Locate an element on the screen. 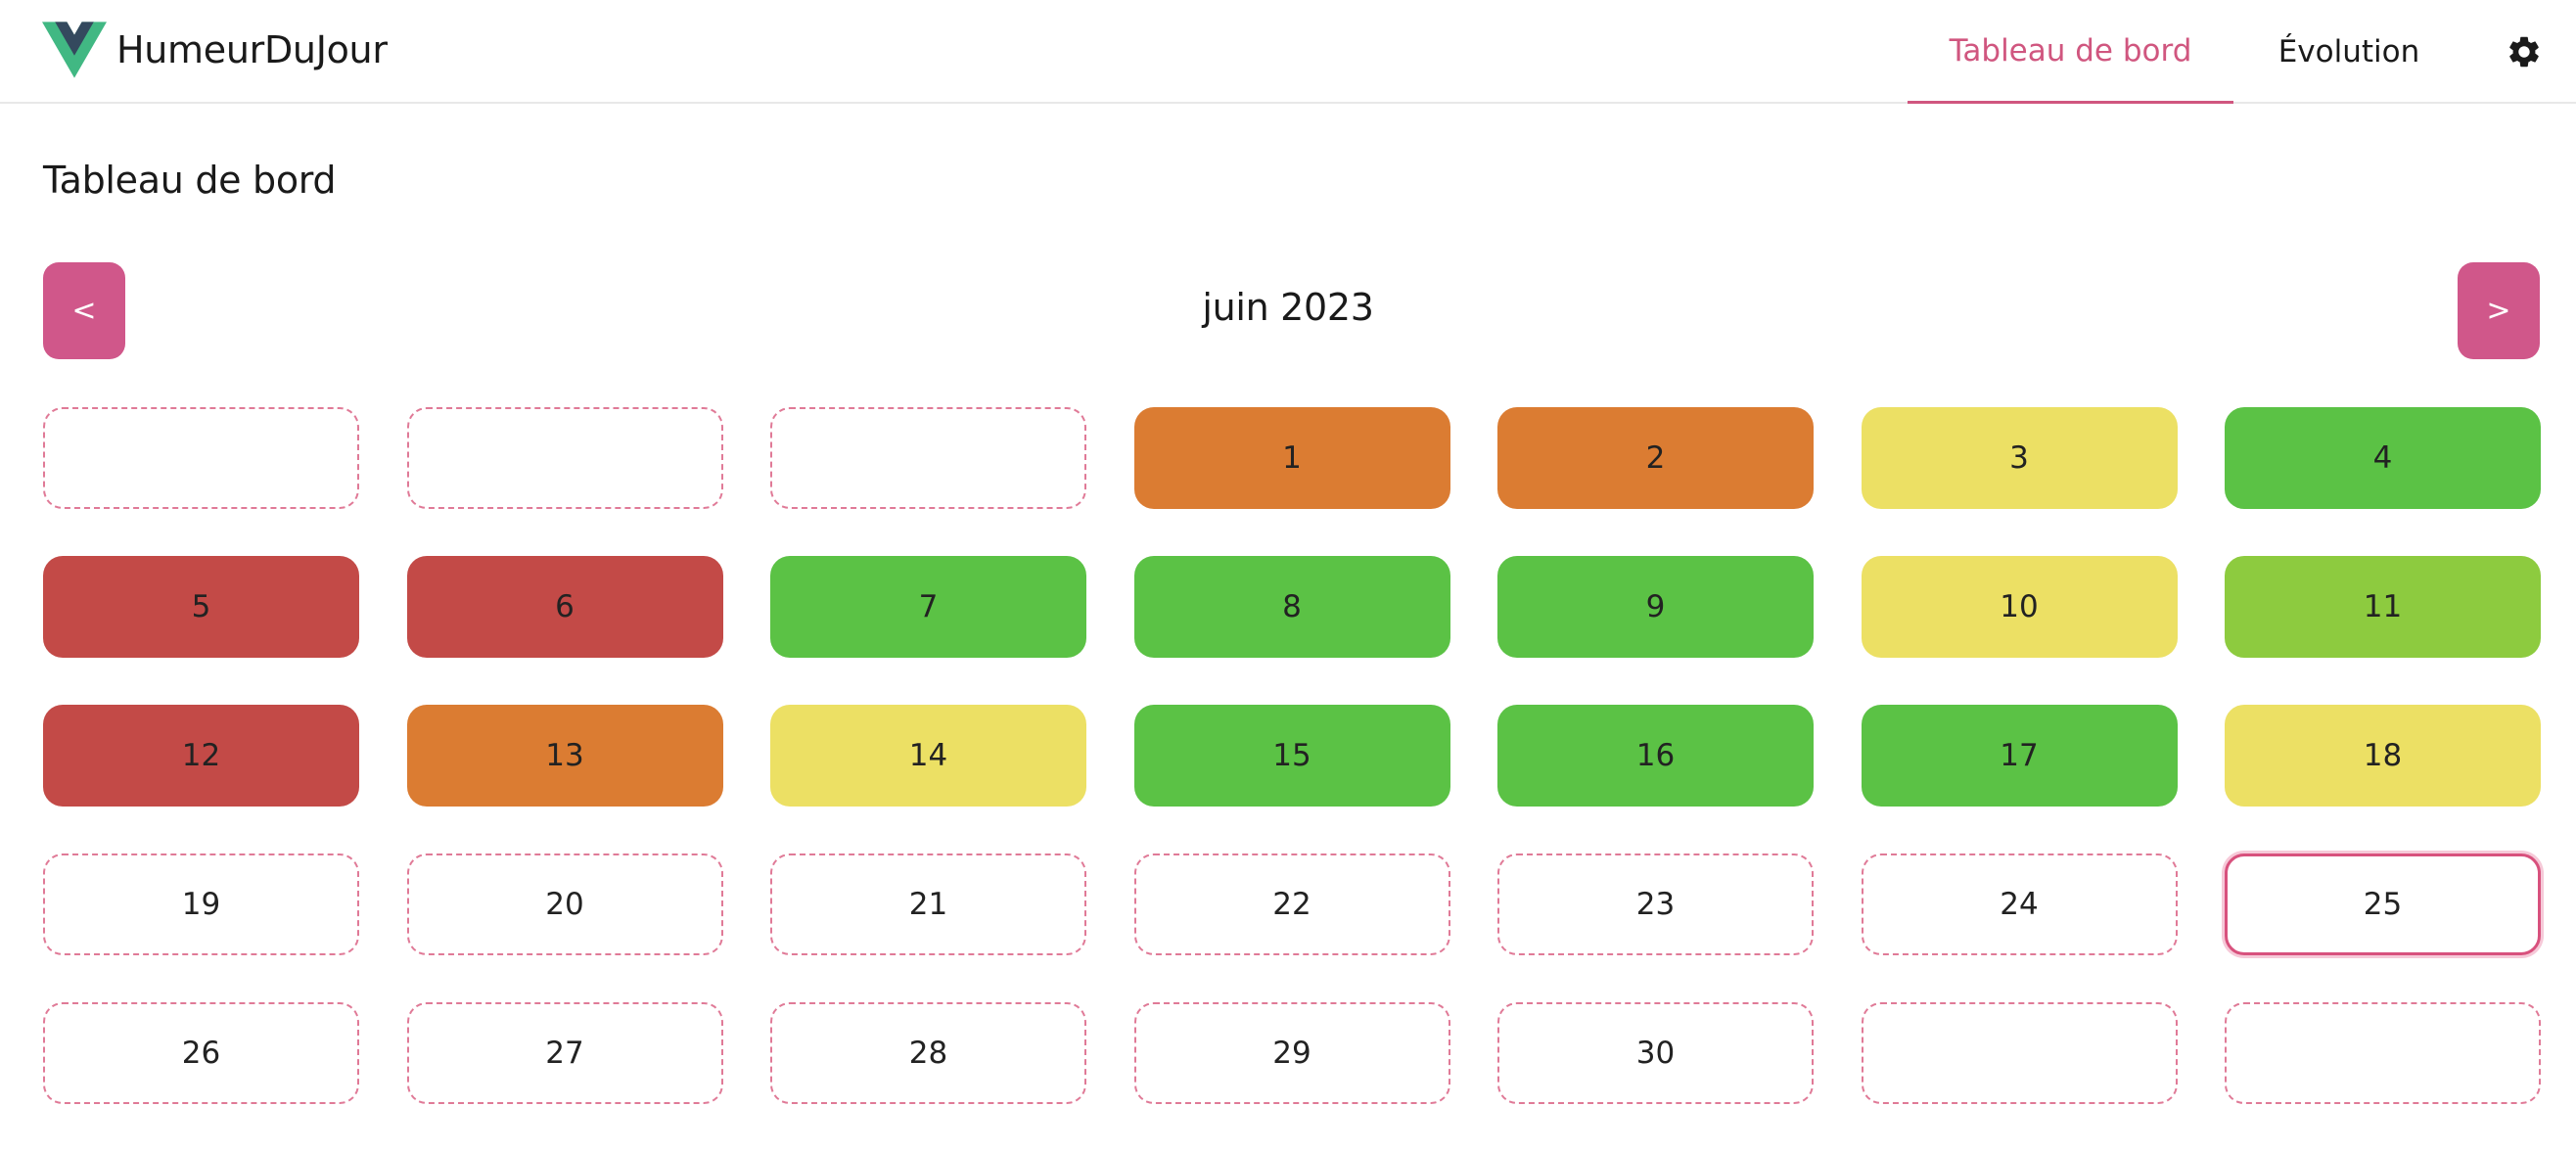 The height and width of the screenshot is (1153, 2576). calendar-day-21: 21 is located at coordinates (928, 904).